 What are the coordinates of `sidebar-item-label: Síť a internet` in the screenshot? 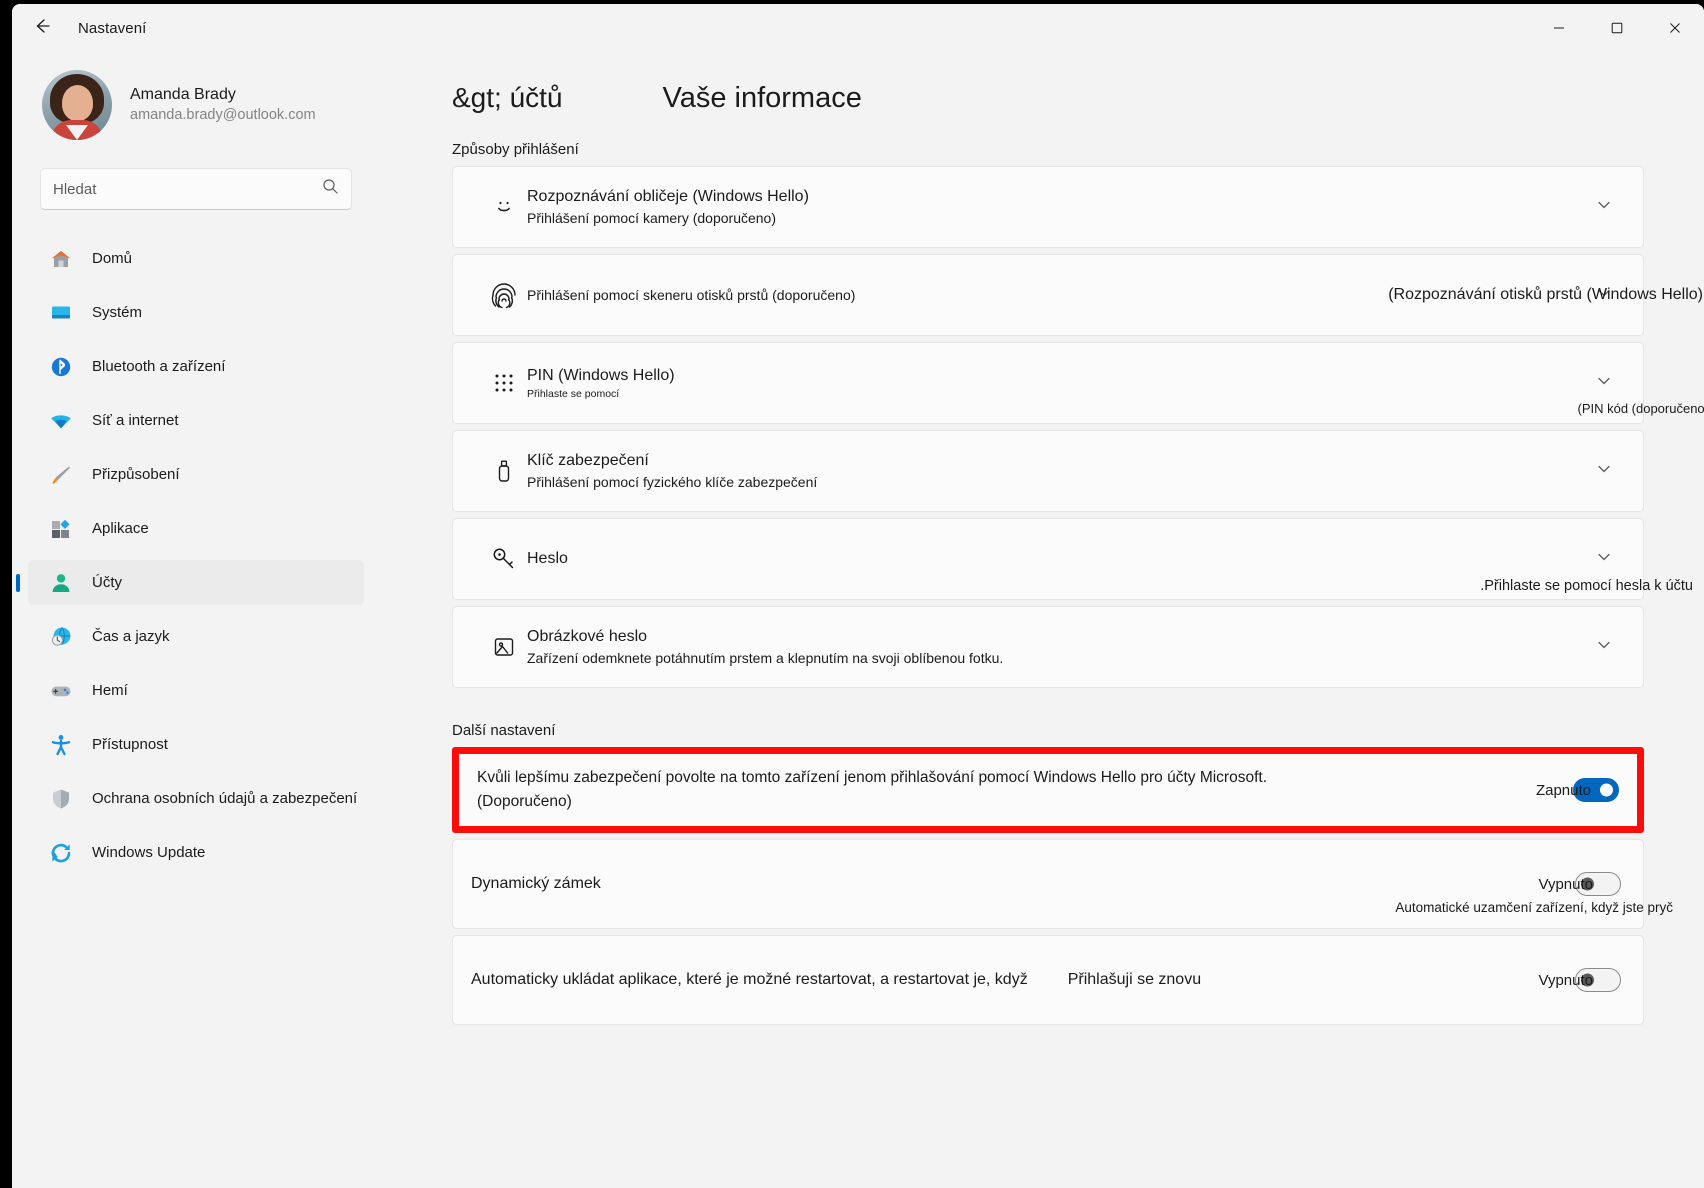 It's located at (135, 420).